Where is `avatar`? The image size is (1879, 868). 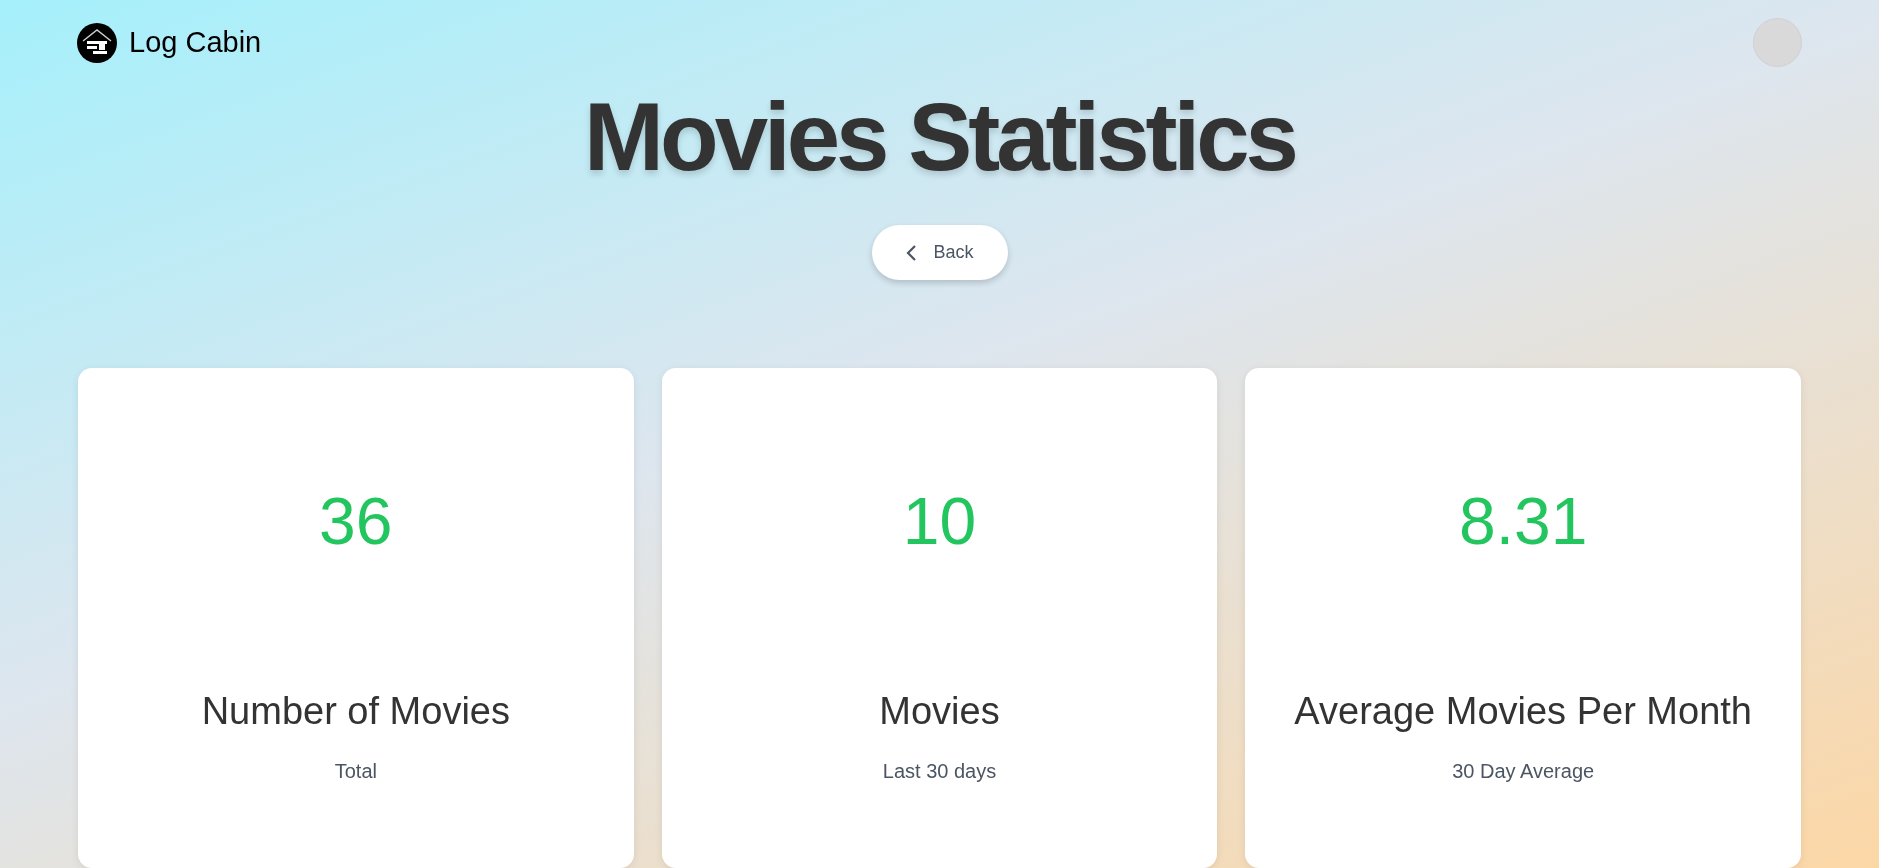
avatar is located at coordinates (1777, 42).